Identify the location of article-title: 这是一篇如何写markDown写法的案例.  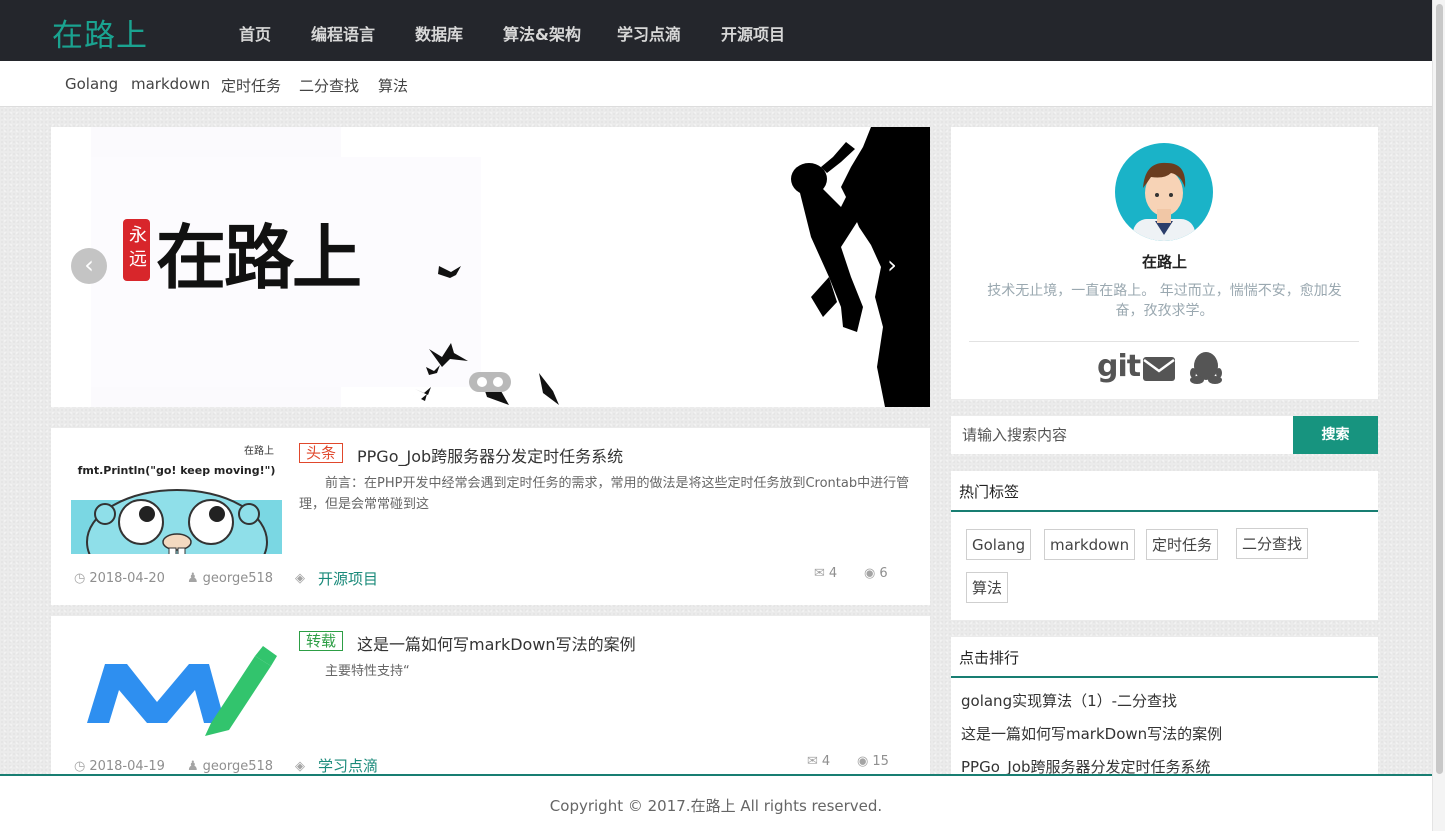
(496, 643).